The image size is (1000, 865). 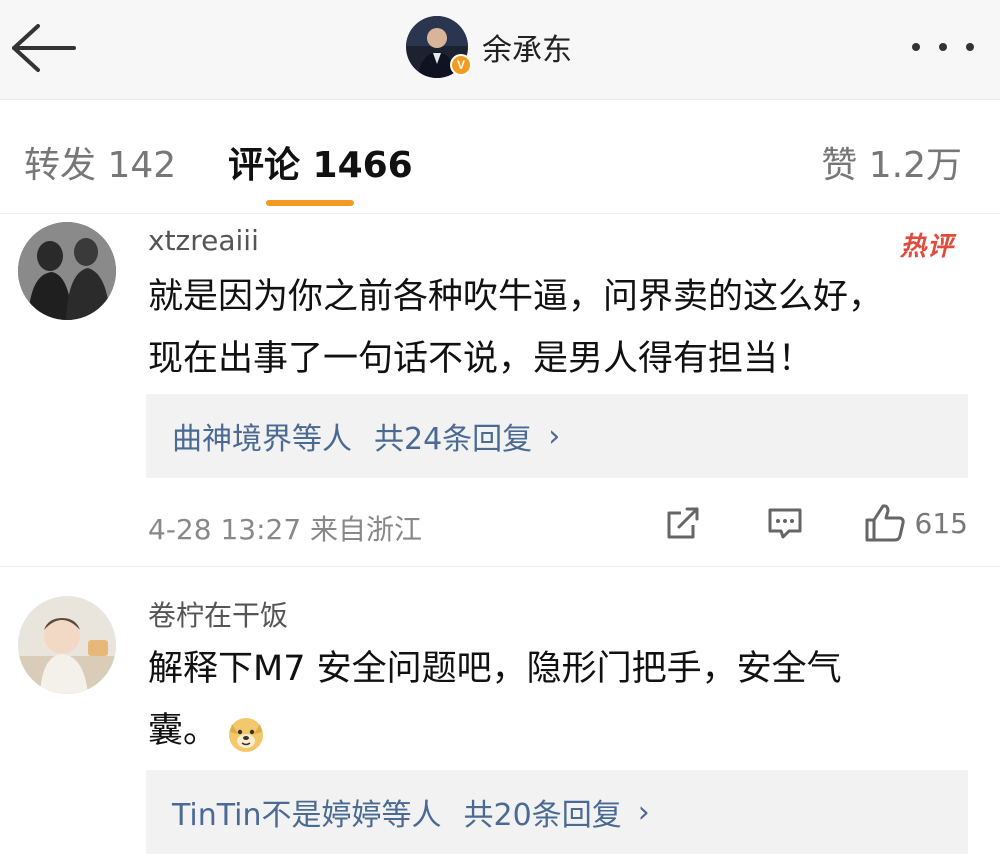 I want to click on repost-icon, so click(x=683, y=523).